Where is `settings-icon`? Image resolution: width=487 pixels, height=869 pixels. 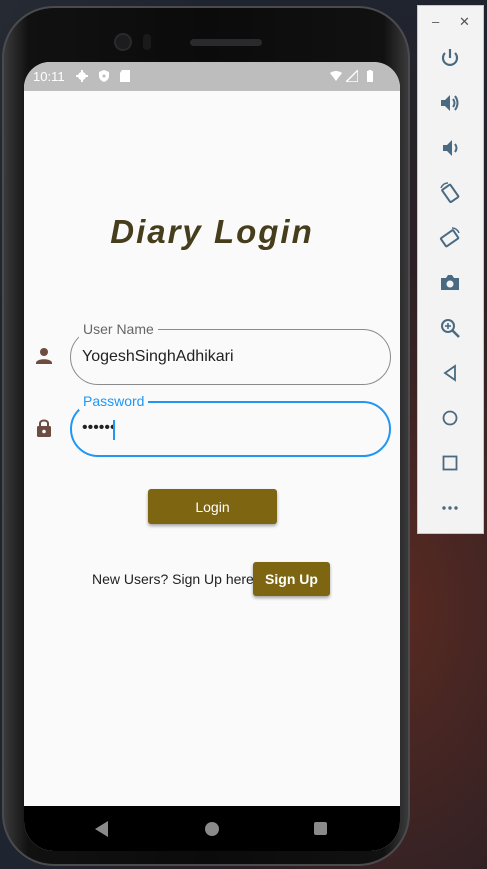 settings-icon is located at coordinates (82, 76).